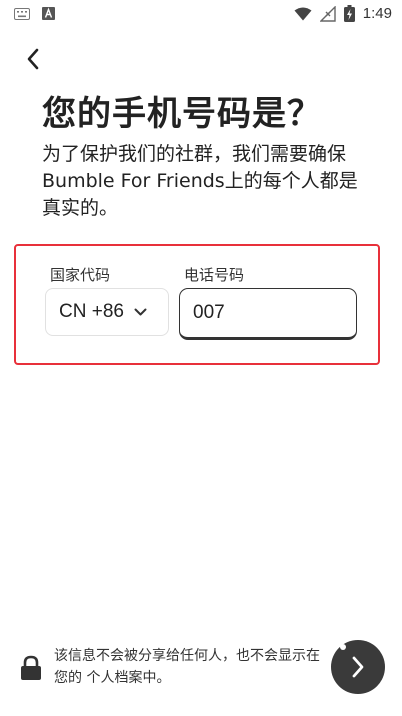  I want to click on country-code-select: CN +86, so click(107, 312).